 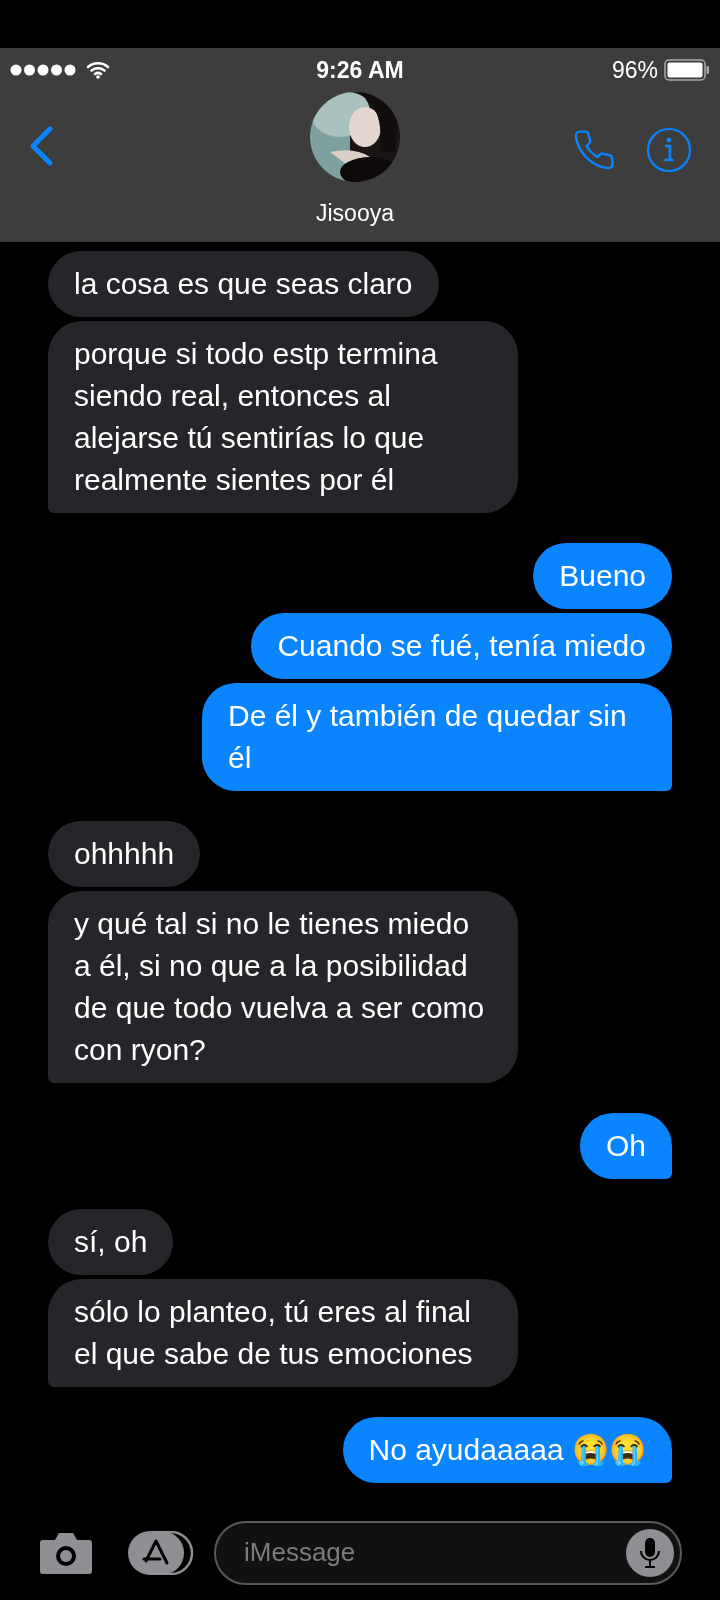 What do you see at coordinates (355, 213) in the screenshot?
I see `contact-name: Jisooya` at bounding box center [355, 213].